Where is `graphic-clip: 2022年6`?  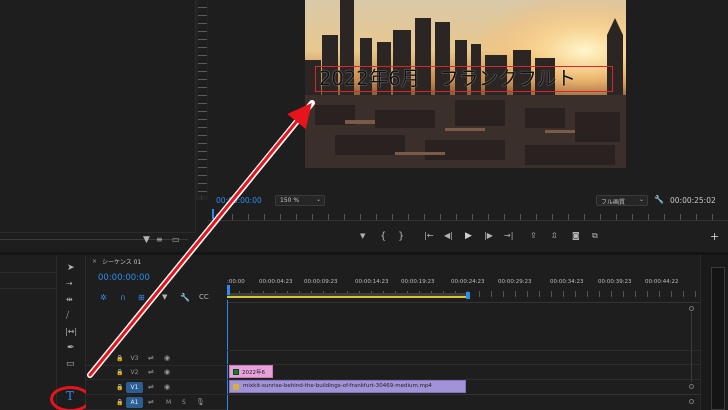
graphic-clip: 2022年6 is located at coordinates (251, 371).